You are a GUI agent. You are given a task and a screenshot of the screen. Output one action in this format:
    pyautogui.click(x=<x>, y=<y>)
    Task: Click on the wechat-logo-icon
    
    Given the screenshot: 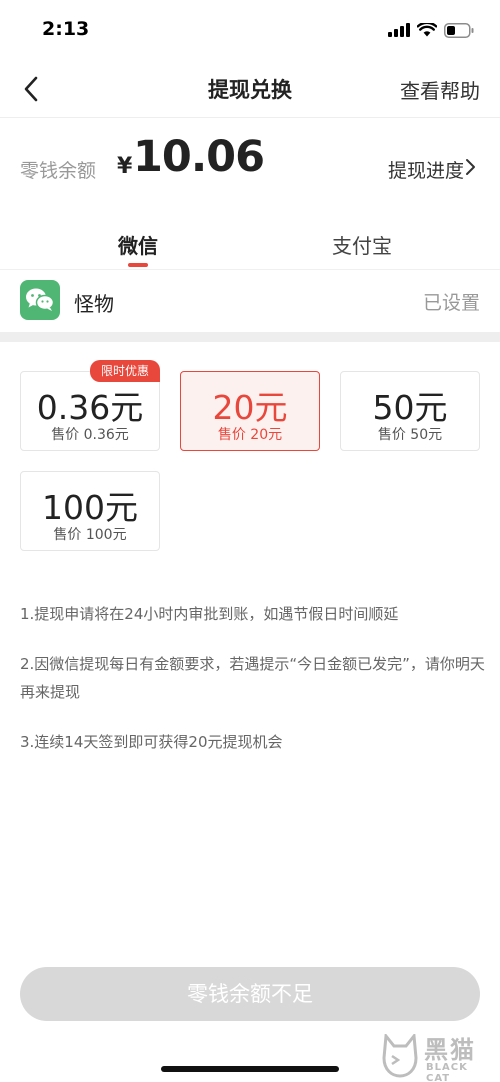 What is the action you would take?
    pyautogui.click(x=40, y=300)
    